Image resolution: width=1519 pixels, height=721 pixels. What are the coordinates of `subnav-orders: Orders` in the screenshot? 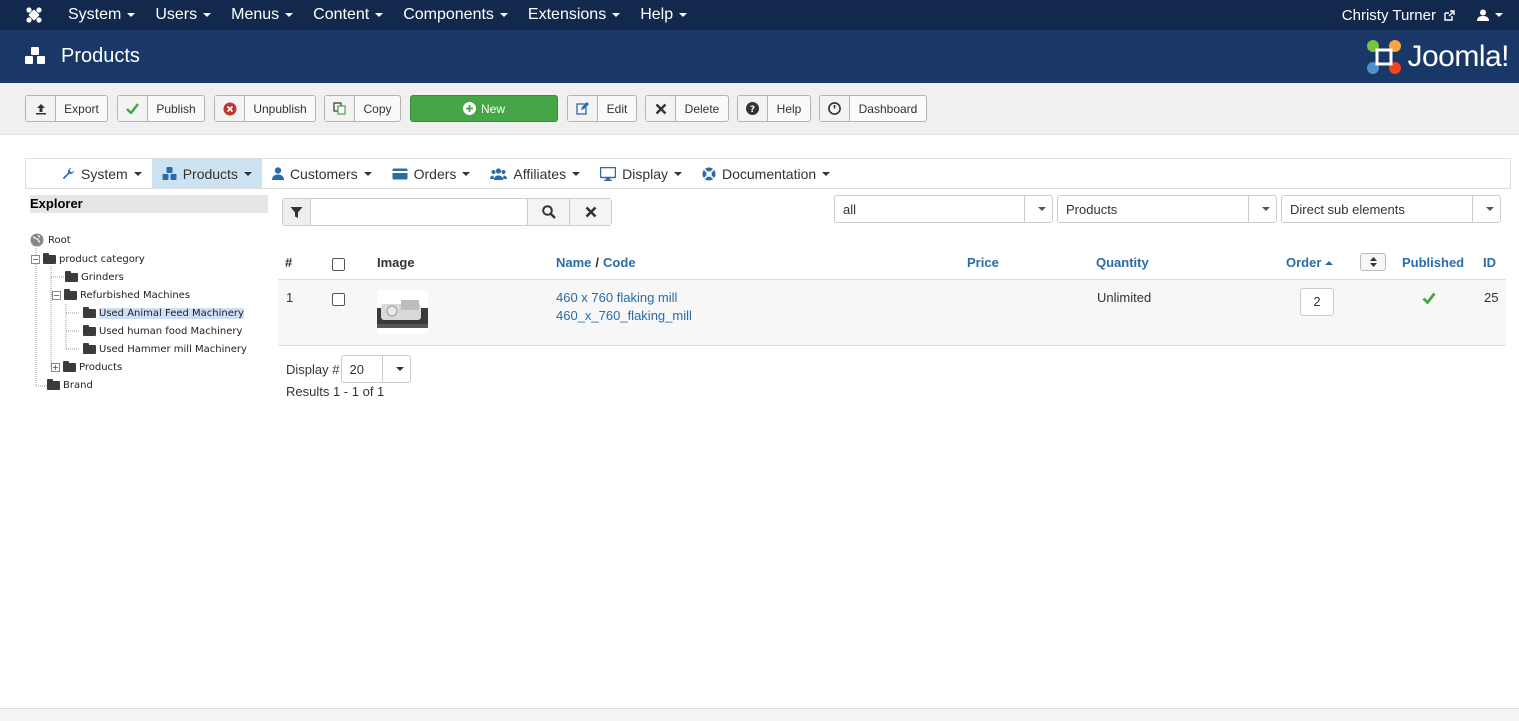 It's located at (431, 173).